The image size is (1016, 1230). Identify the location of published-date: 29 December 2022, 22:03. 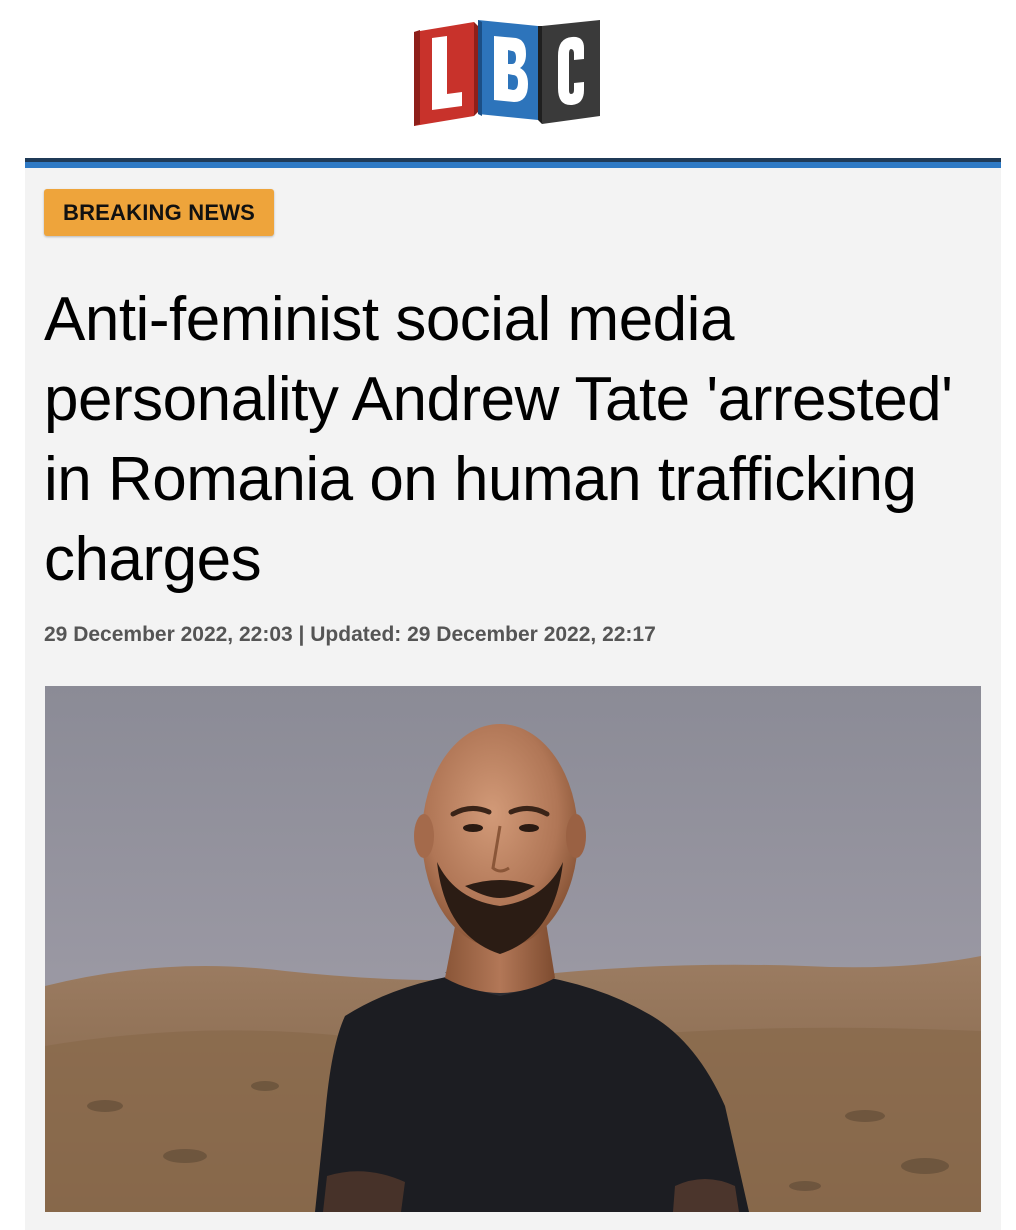
(168, 634).